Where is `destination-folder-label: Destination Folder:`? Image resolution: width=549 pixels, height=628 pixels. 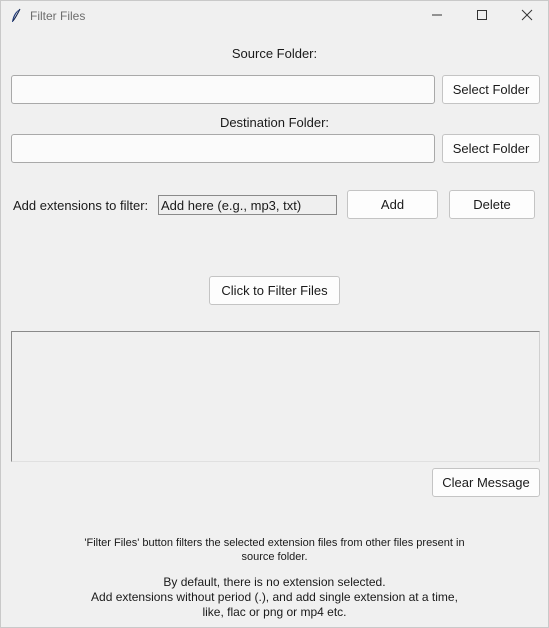 destination-folder-label: Destination Folder: is located at coordinates (274, 122).